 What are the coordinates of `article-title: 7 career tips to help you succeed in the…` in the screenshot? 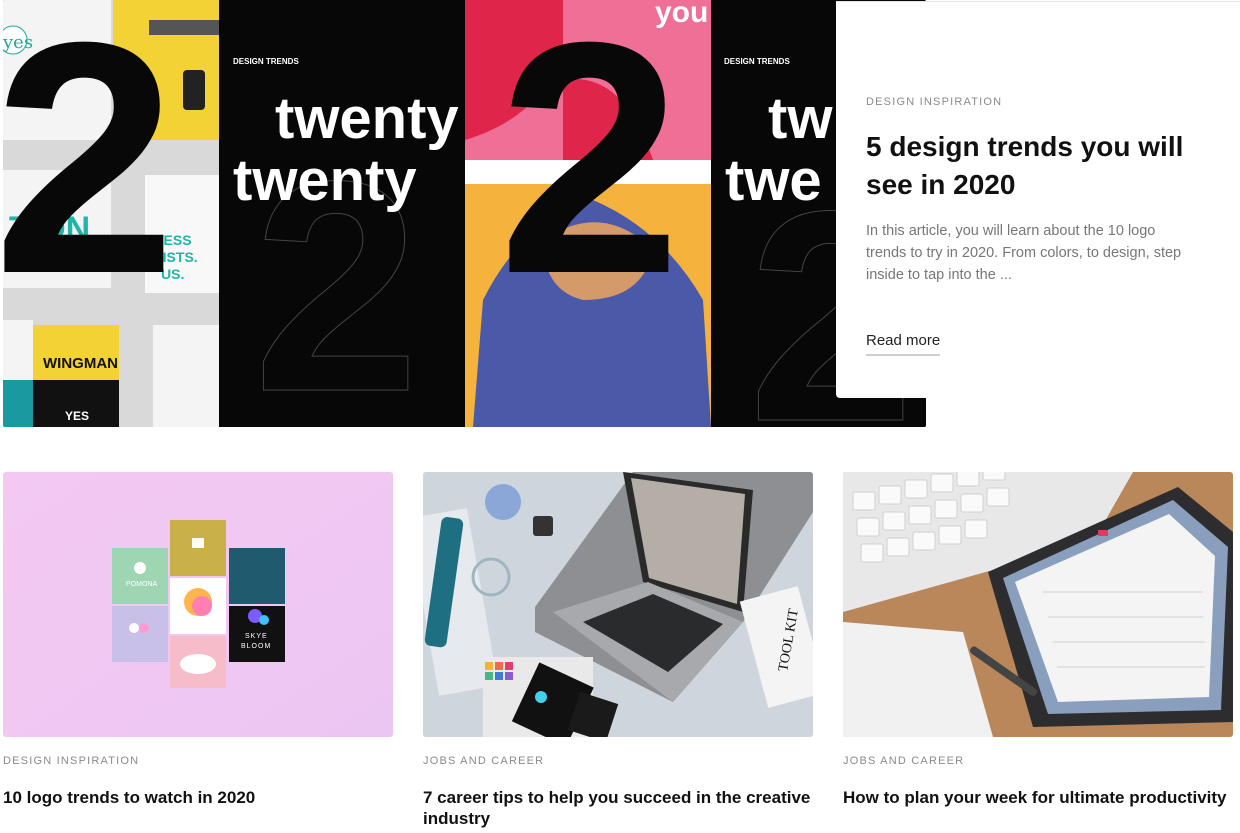 It's located at (618, 808).